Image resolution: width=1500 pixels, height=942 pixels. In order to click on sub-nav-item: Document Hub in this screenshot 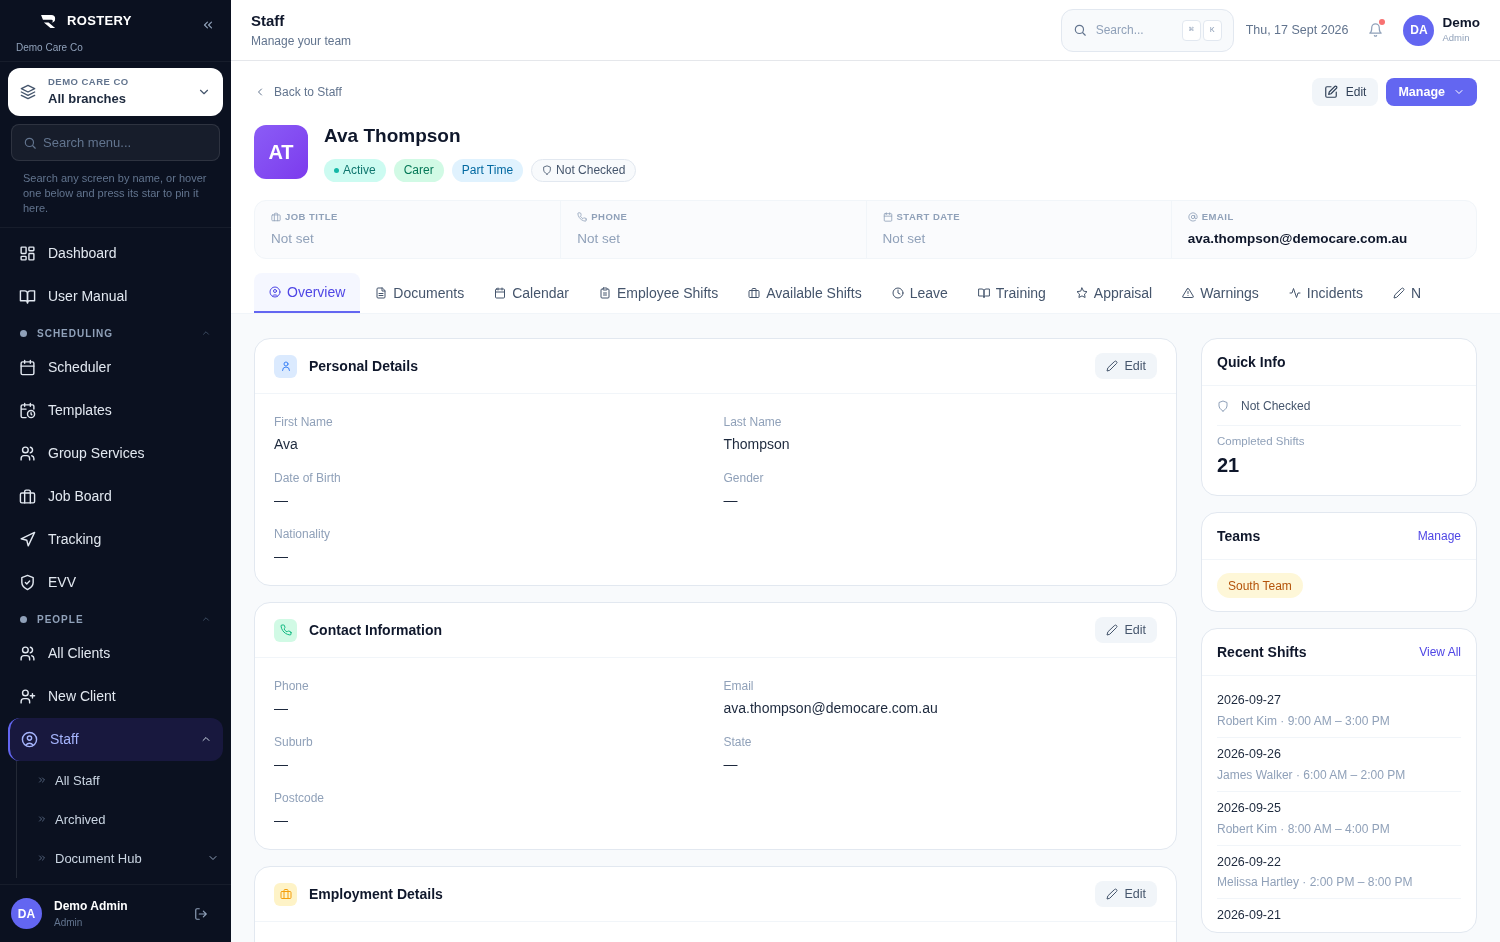, I will do `click(124, 858)`.